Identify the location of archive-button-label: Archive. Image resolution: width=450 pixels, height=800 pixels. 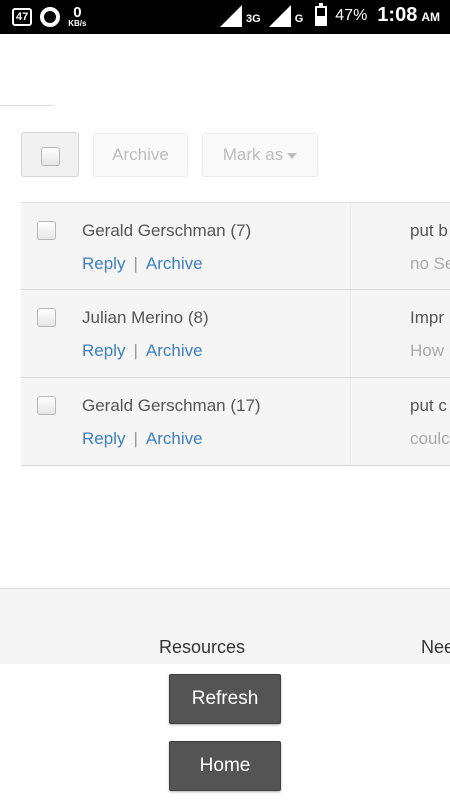
(140, 154).